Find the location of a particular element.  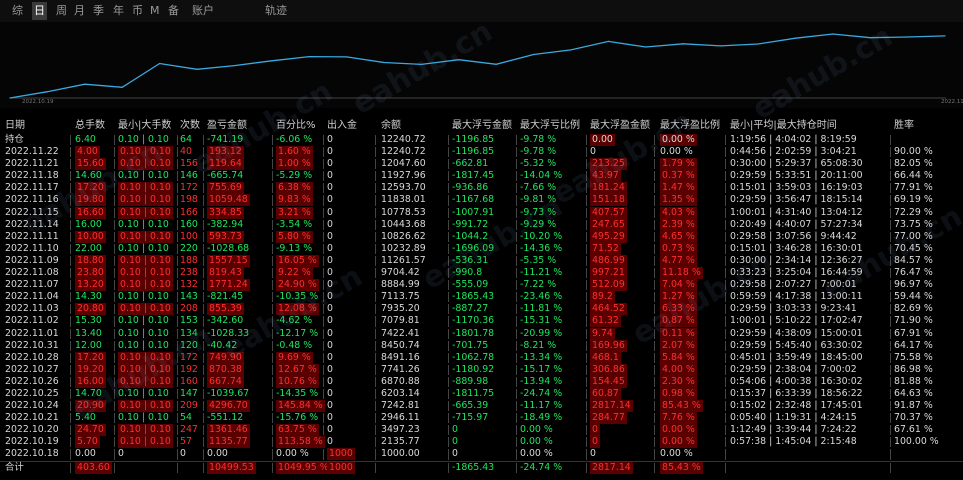

tab-6: 币 is located at coordinates (137, 11).